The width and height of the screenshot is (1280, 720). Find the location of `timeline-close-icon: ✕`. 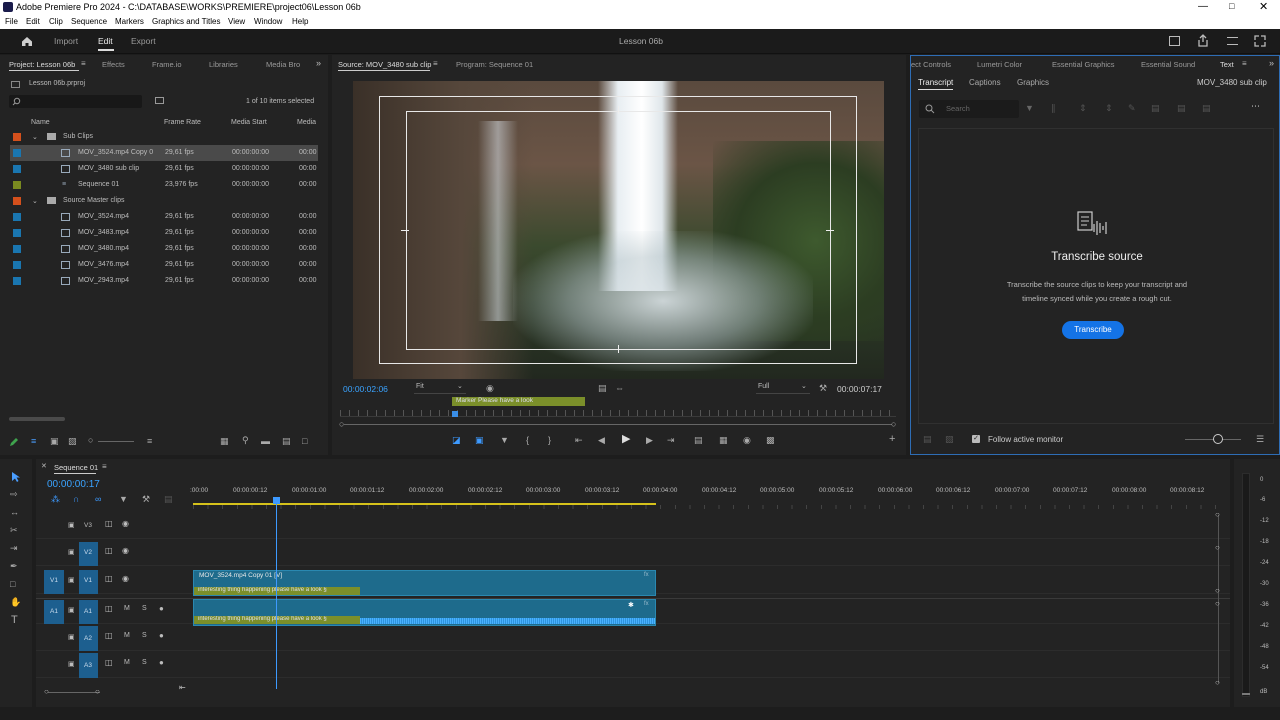

timeline-close-icon: ✕ is located at coordinates (44, 466).